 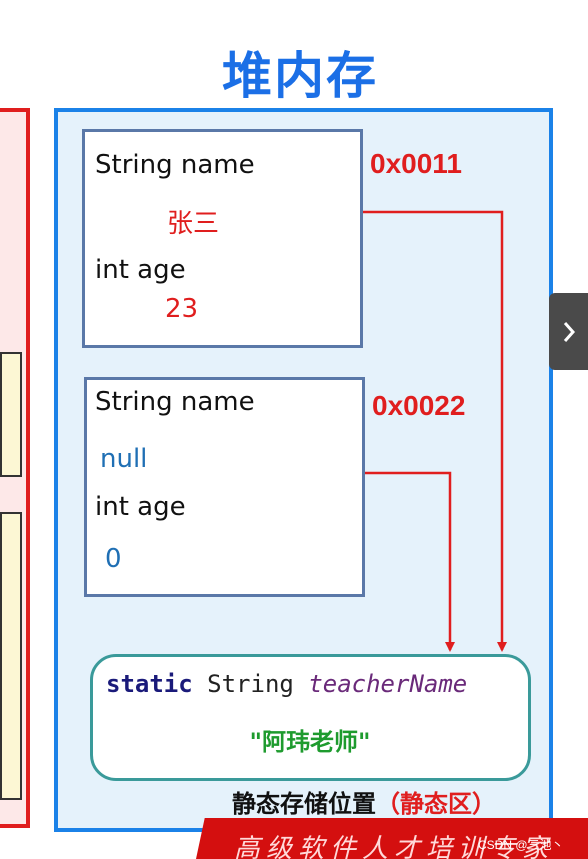 What do you see at coordinates (300, 76) in the screenshot?
I see `heap-title: 堆内存` at bounding box center [300, 76].